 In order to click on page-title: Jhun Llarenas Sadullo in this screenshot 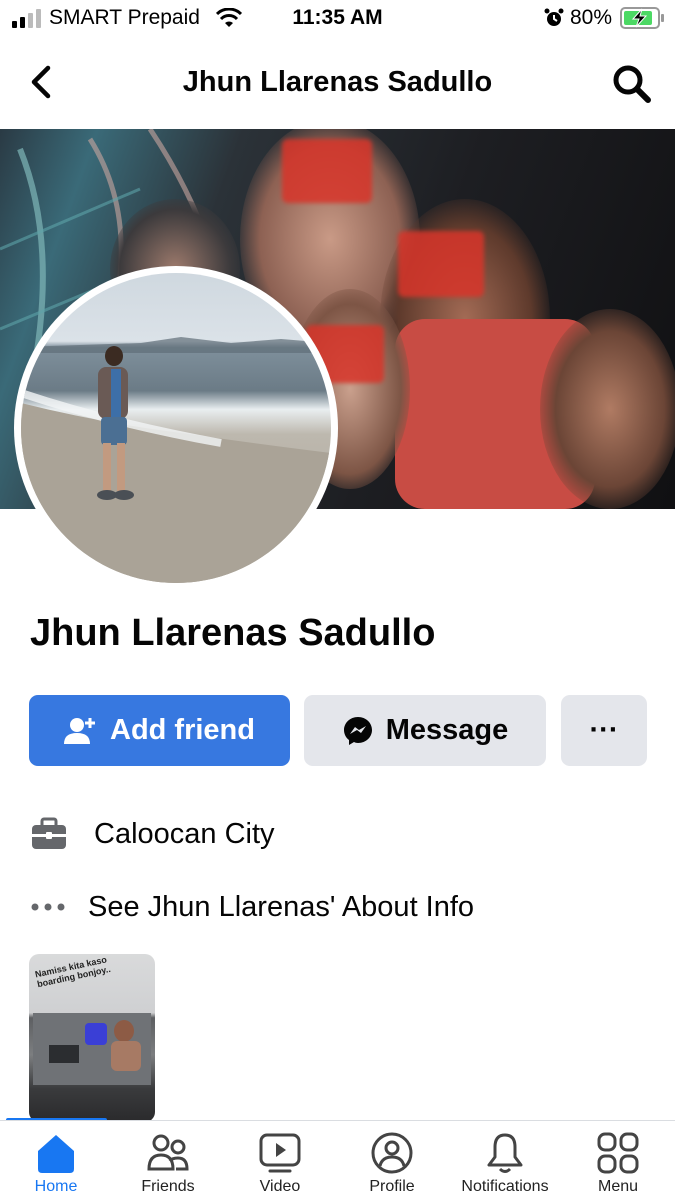, I will do `click(337, 82)`.